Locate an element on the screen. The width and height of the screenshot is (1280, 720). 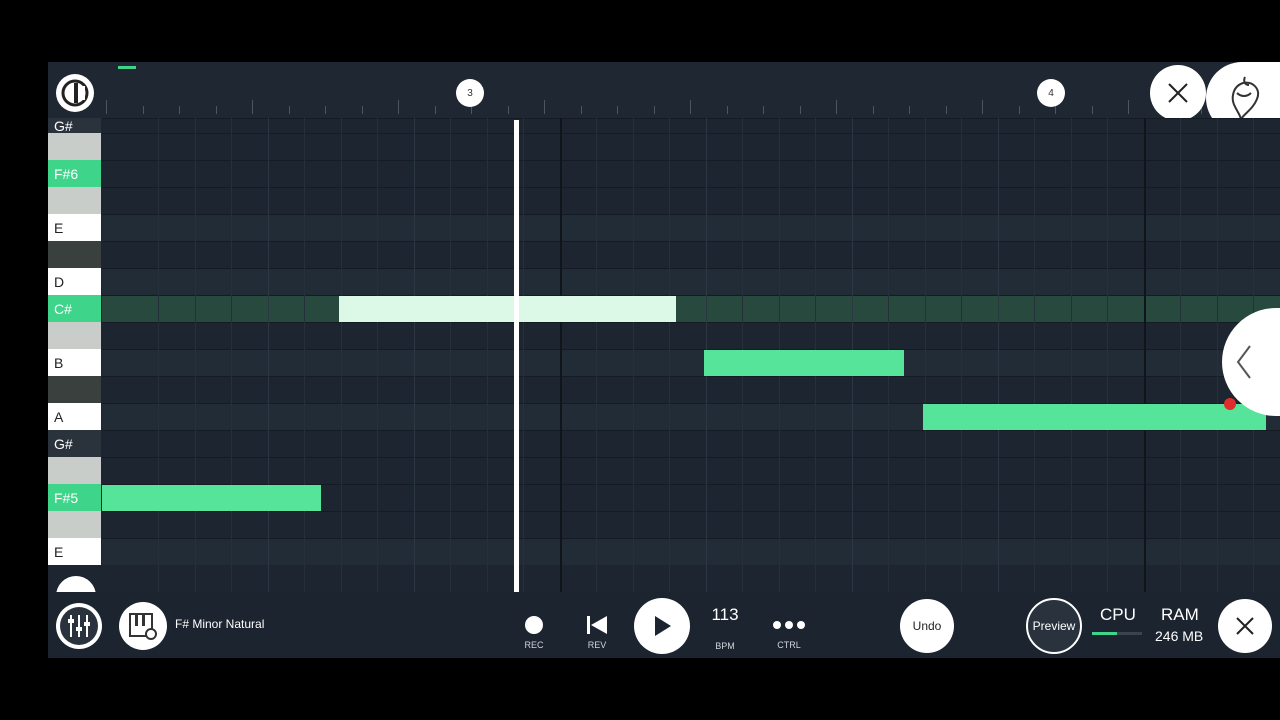
mixer-button is located at coordinates (79, 626).